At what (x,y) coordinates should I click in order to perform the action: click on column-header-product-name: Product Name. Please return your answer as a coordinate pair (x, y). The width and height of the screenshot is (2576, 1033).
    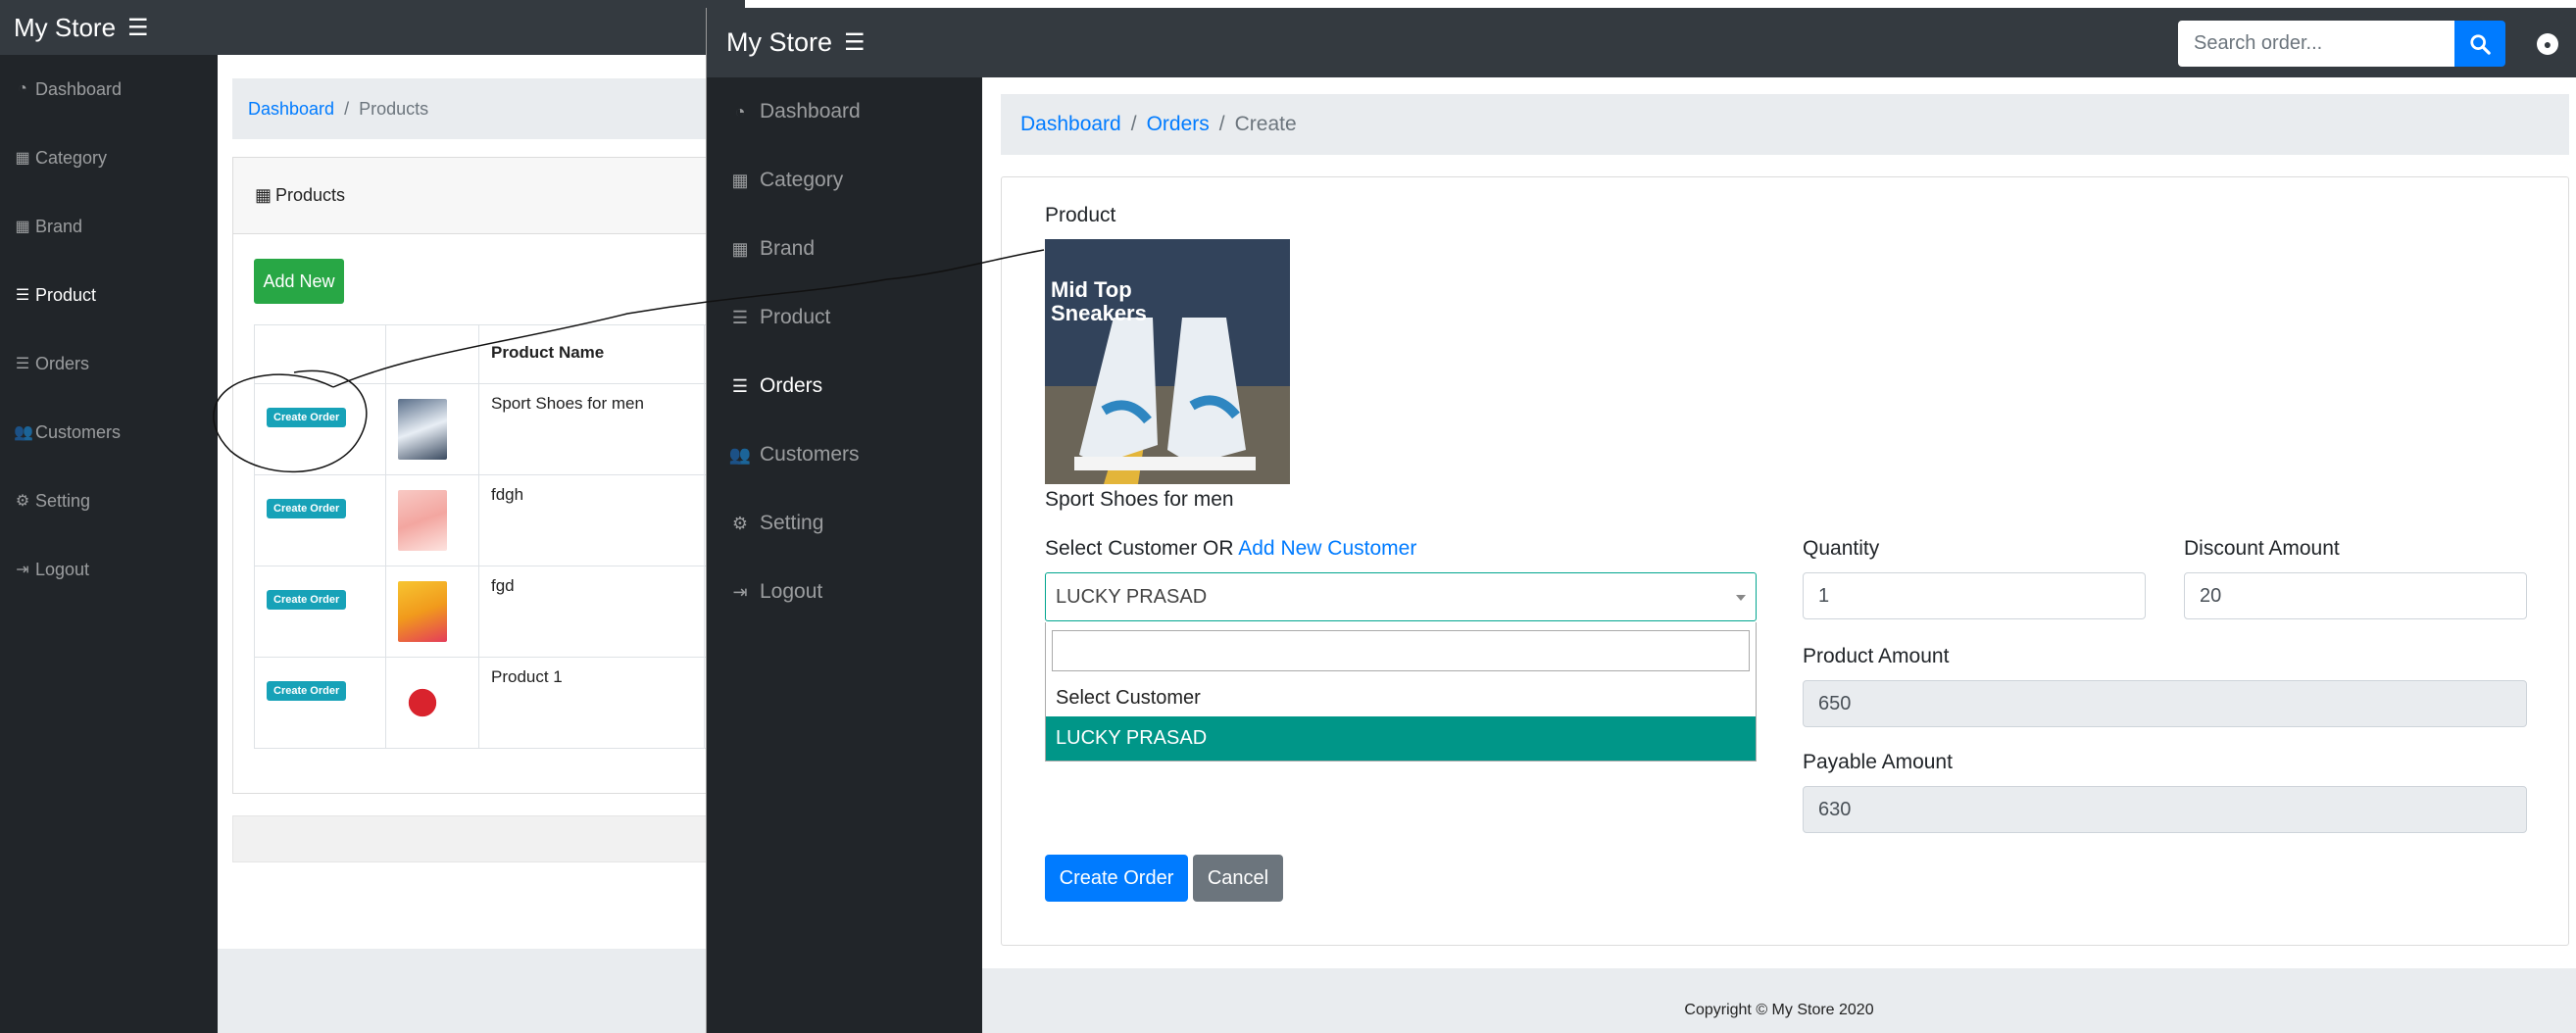
    Looking at the image, I should click on (591, 354).